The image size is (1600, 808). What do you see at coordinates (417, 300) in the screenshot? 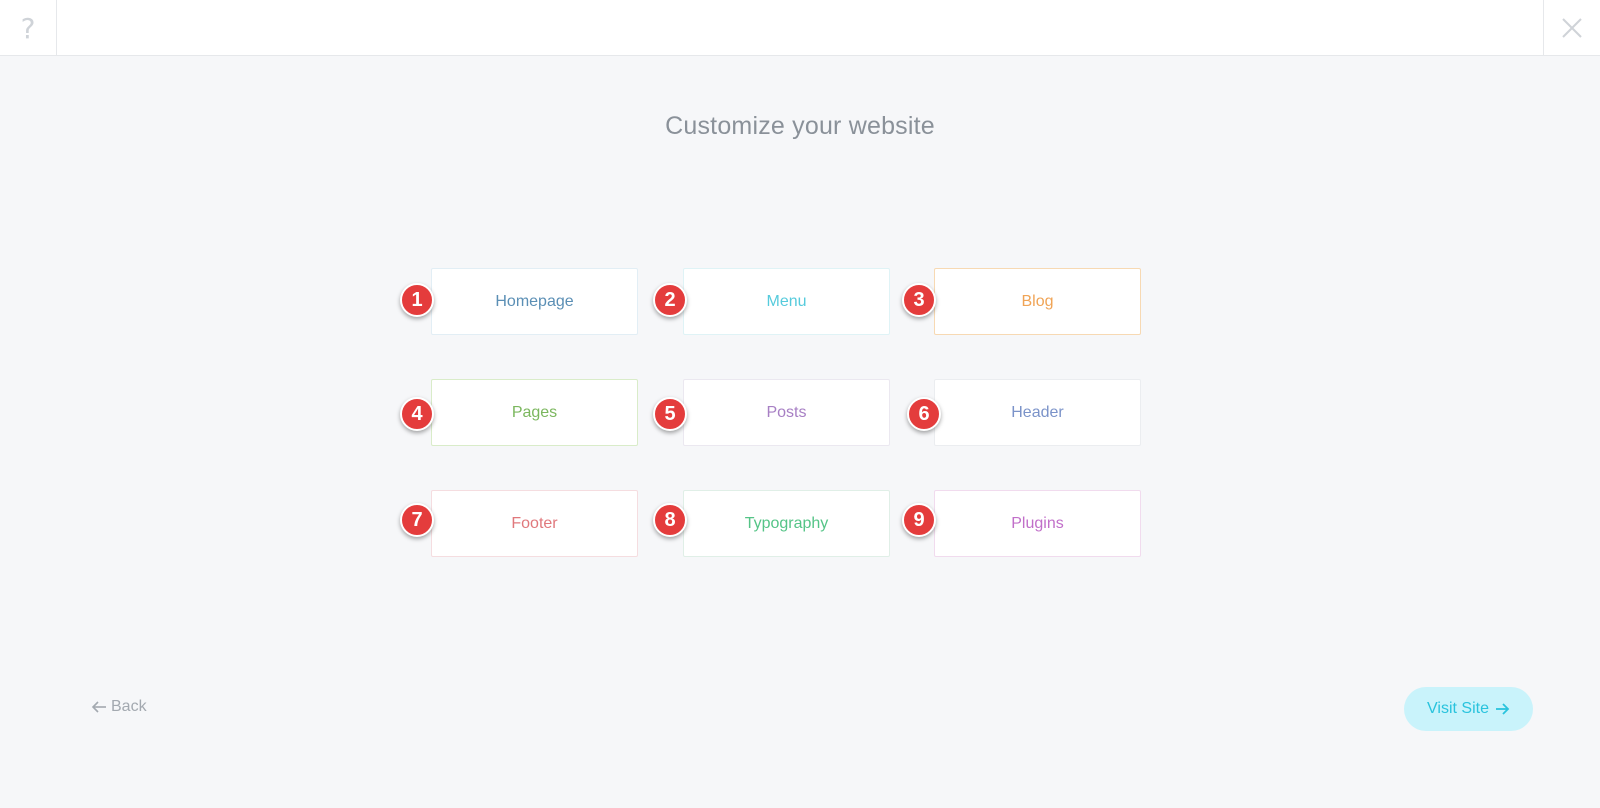
I see `step-badge: 1` at bounding box center [417, 300].